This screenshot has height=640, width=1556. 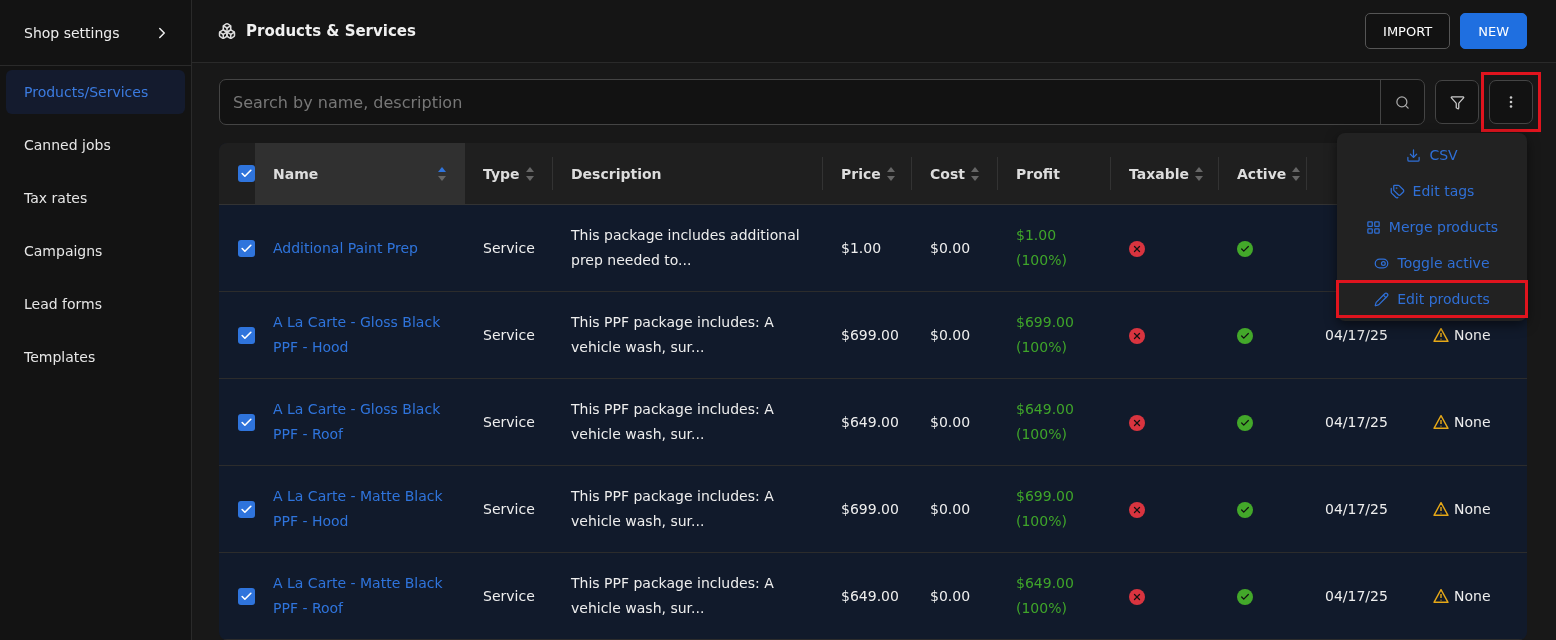 I want to click on column-header: Description, so click(x=688, y=173).